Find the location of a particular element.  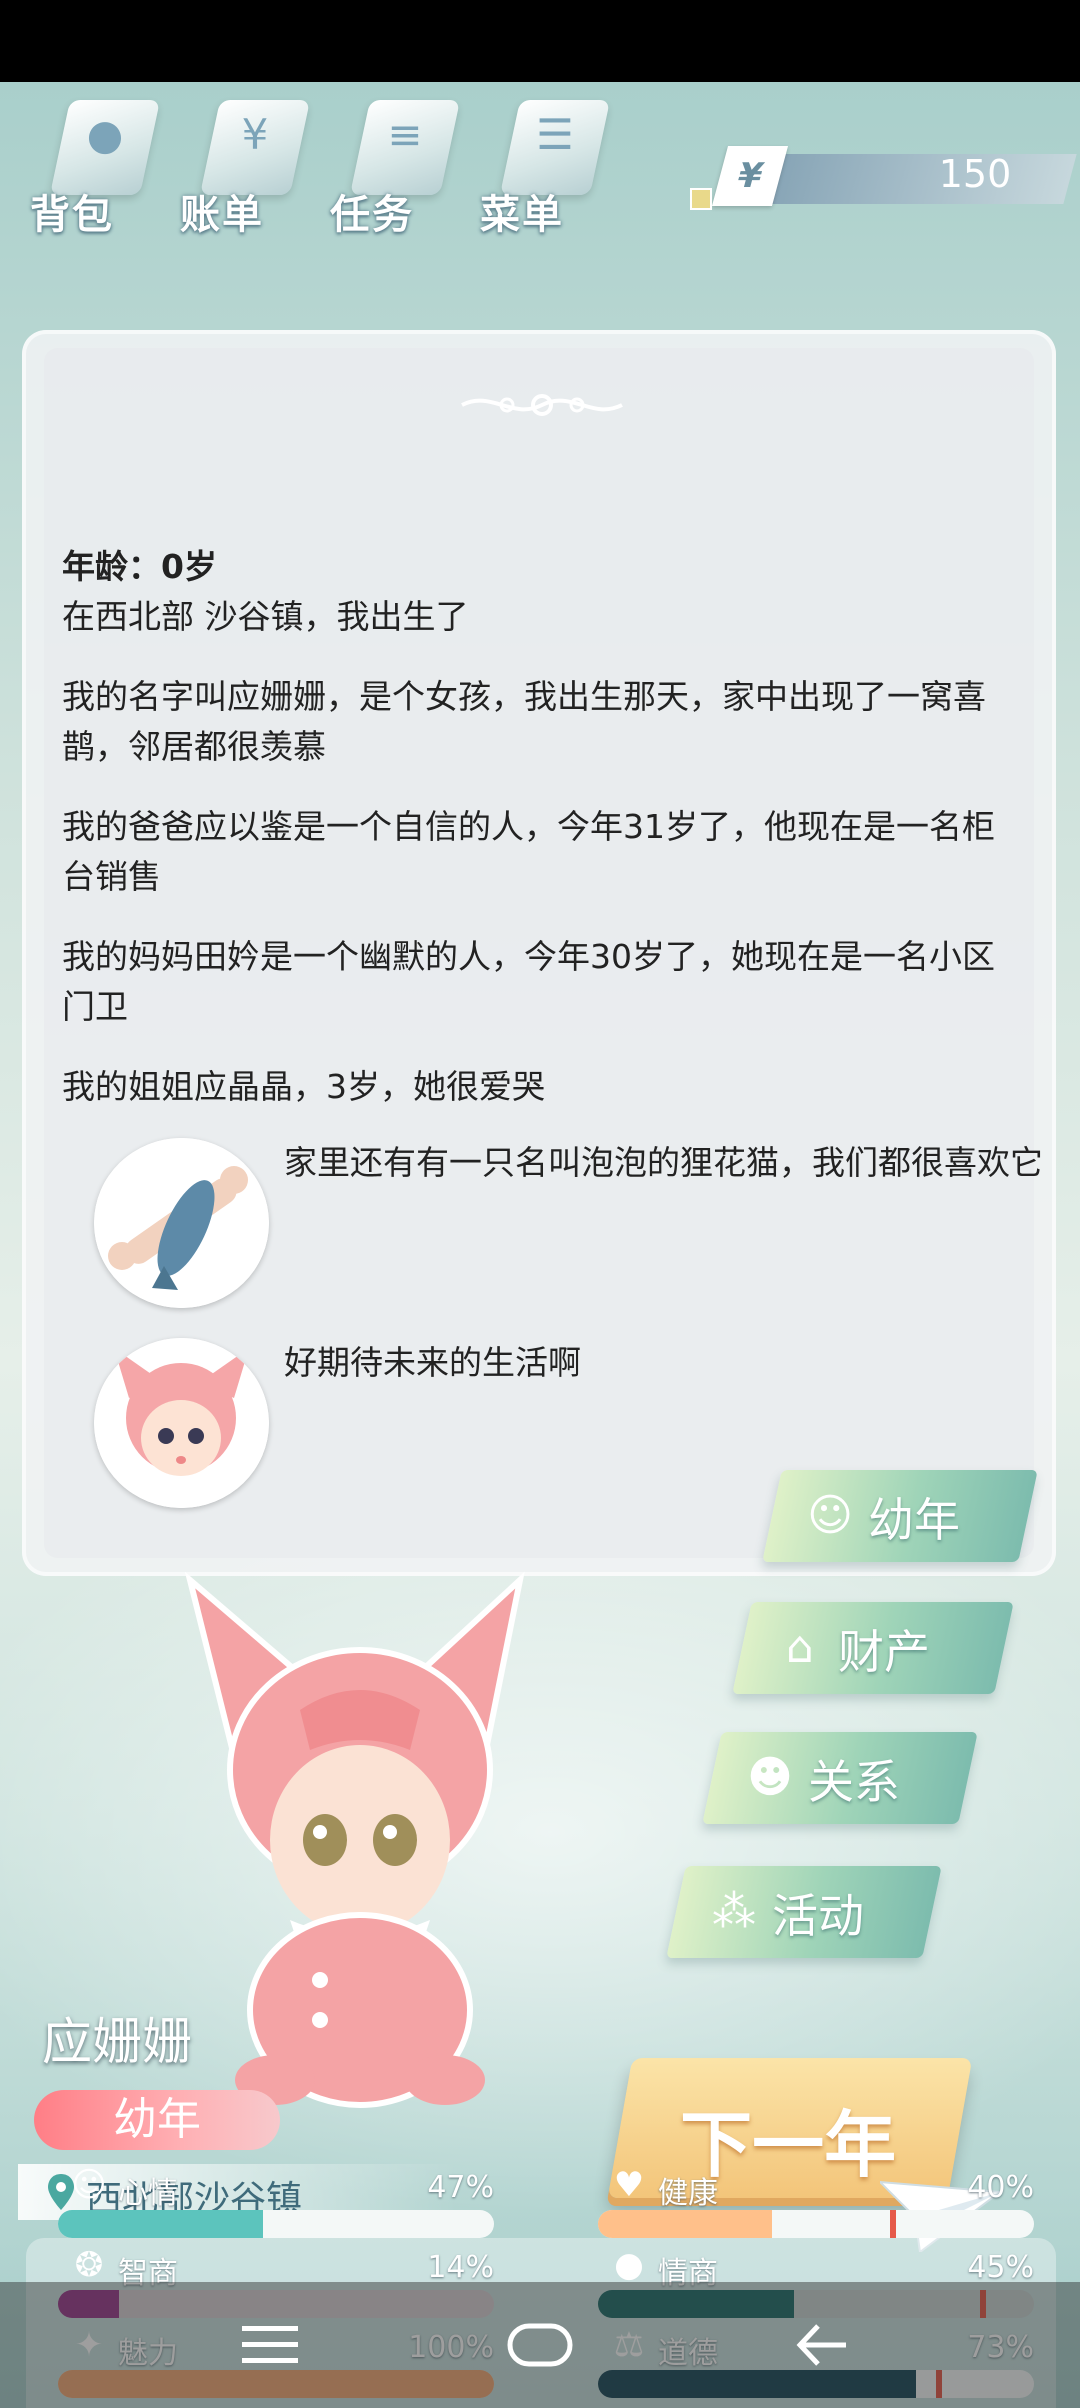

assets-button-label: 财产 is located at coordinates (884, 1652).